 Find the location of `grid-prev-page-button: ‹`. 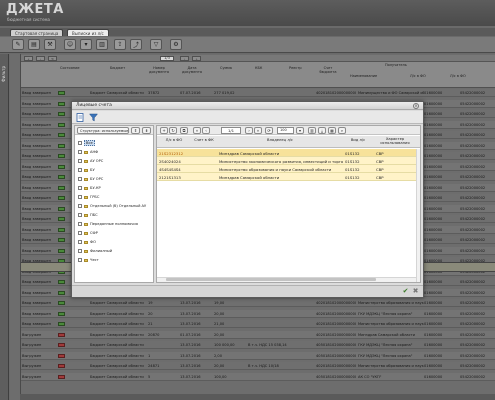

grid-prev-page-button: ‹ is located at coordinates (40, 58).